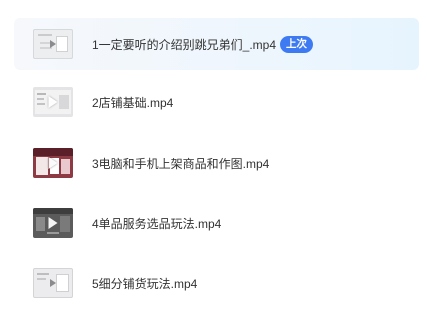 The height and width of the screenshot is (310, 427). What do you see at coordinates (157, 223) in the screenshot?
I see `video-title: 4单品服务选品玩法.mp4` at bounding box center [157, 223].